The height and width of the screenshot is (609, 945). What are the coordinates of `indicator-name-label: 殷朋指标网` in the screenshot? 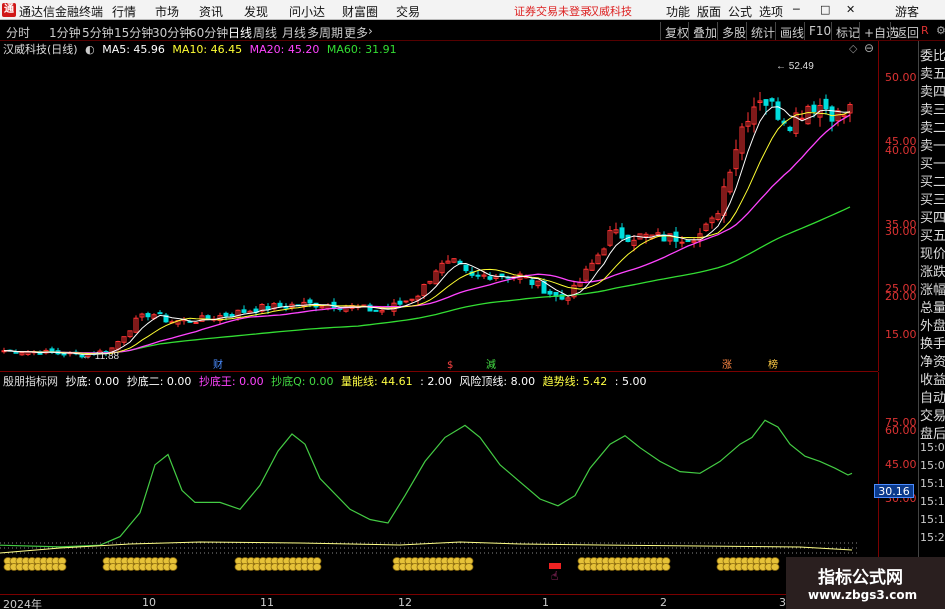 It's located at (30, 381).